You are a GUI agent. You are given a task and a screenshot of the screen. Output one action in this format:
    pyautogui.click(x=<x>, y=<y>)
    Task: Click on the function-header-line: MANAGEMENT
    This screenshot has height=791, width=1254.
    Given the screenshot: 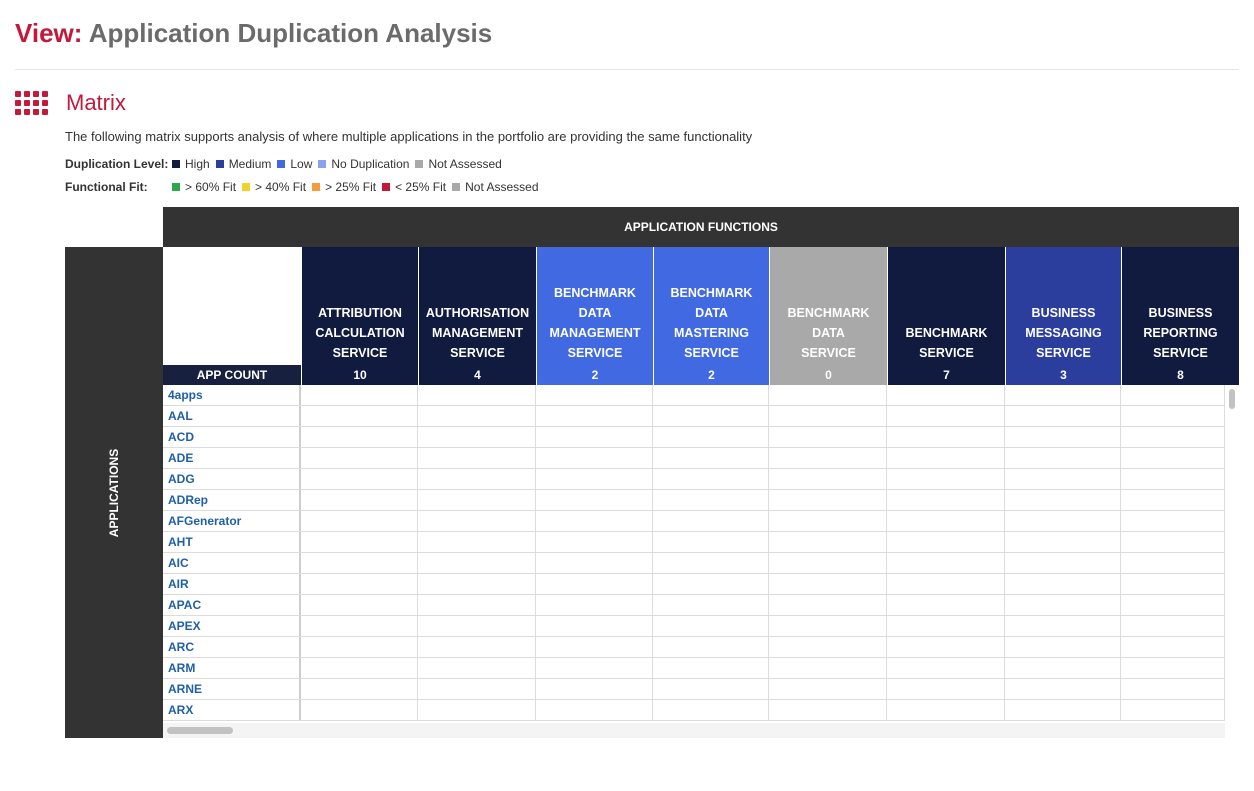 What is the action you would take?
    pyautogui.click(x=595, y=333)
    